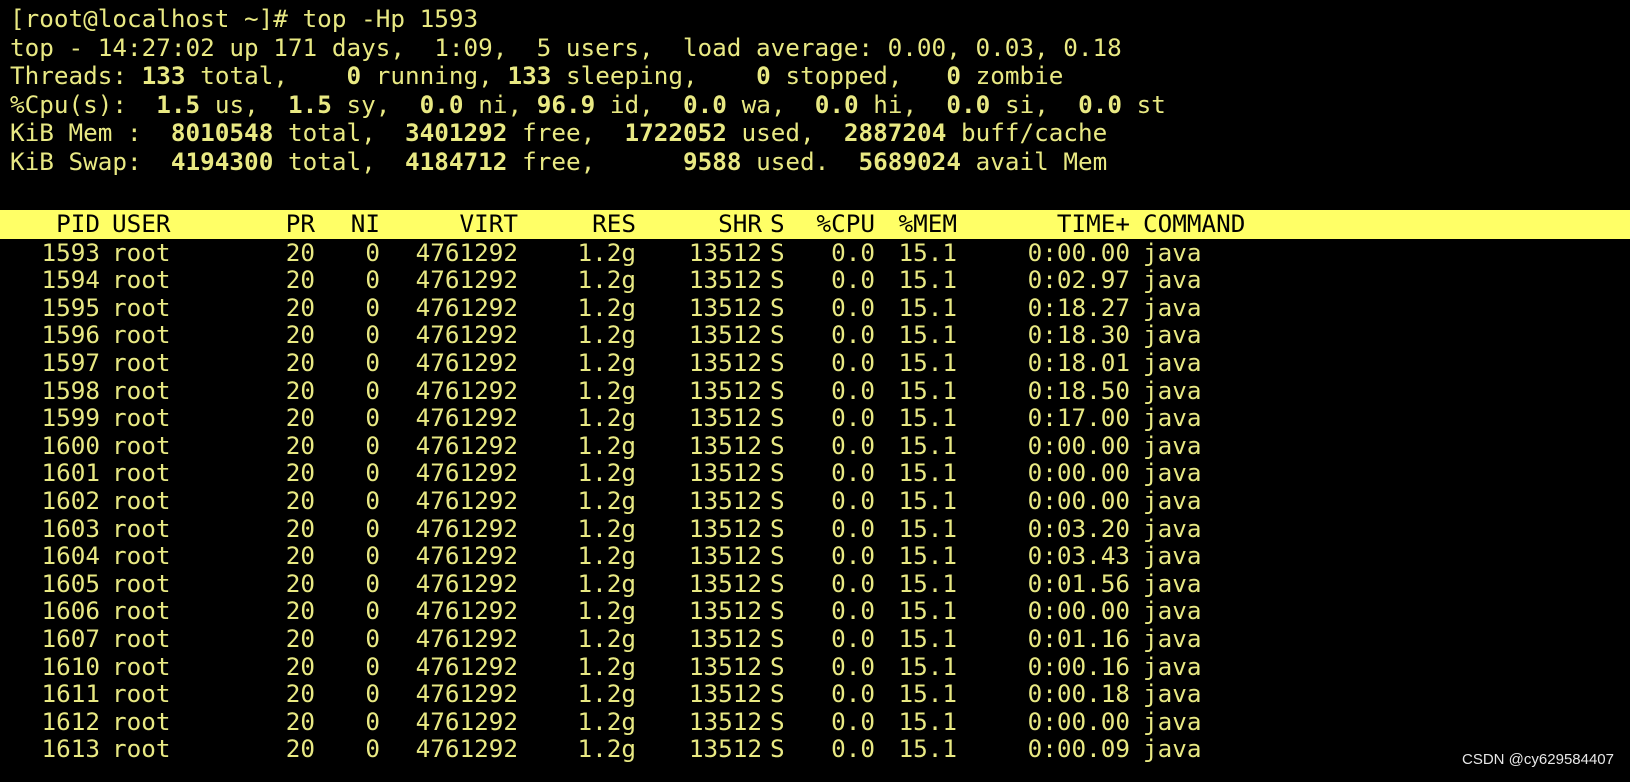 Image resolution: width=1630 pixels, height=782 pixels. I want to click on column-header-cpu: %CPU, so click(835, 224).